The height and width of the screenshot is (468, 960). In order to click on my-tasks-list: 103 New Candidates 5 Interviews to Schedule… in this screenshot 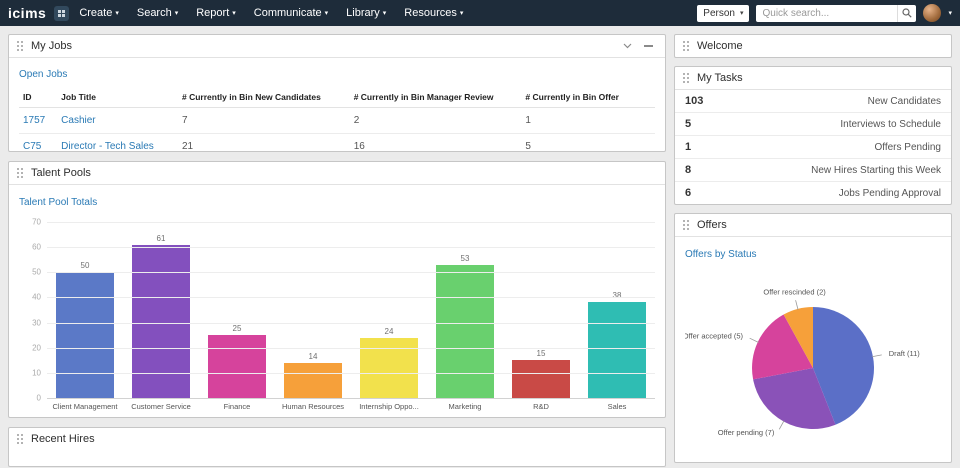, I will do `click(813, 147)`.